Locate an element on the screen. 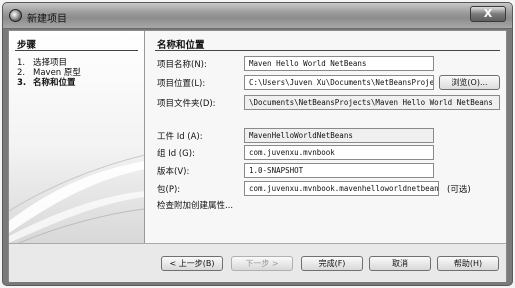 The image size is (515, 288). version-input: 1.0-SNAPSHOT is located at coordinates (339, 170).